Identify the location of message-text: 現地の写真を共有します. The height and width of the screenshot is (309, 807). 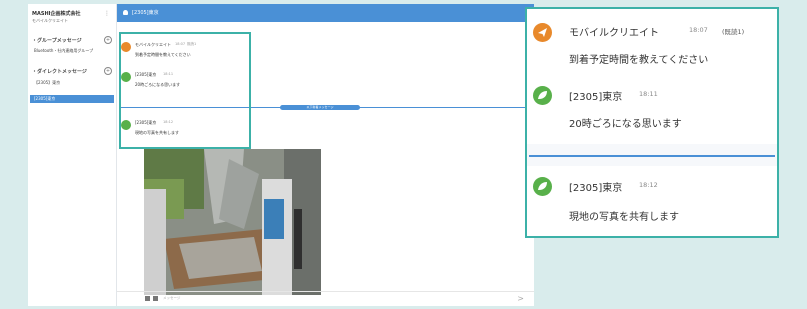
(624, 217).